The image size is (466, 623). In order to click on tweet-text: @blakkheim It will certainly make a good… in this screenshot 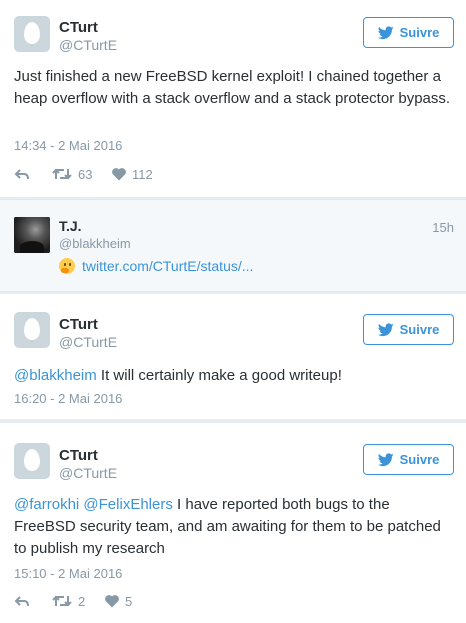, I will do `click(234, 376)`.